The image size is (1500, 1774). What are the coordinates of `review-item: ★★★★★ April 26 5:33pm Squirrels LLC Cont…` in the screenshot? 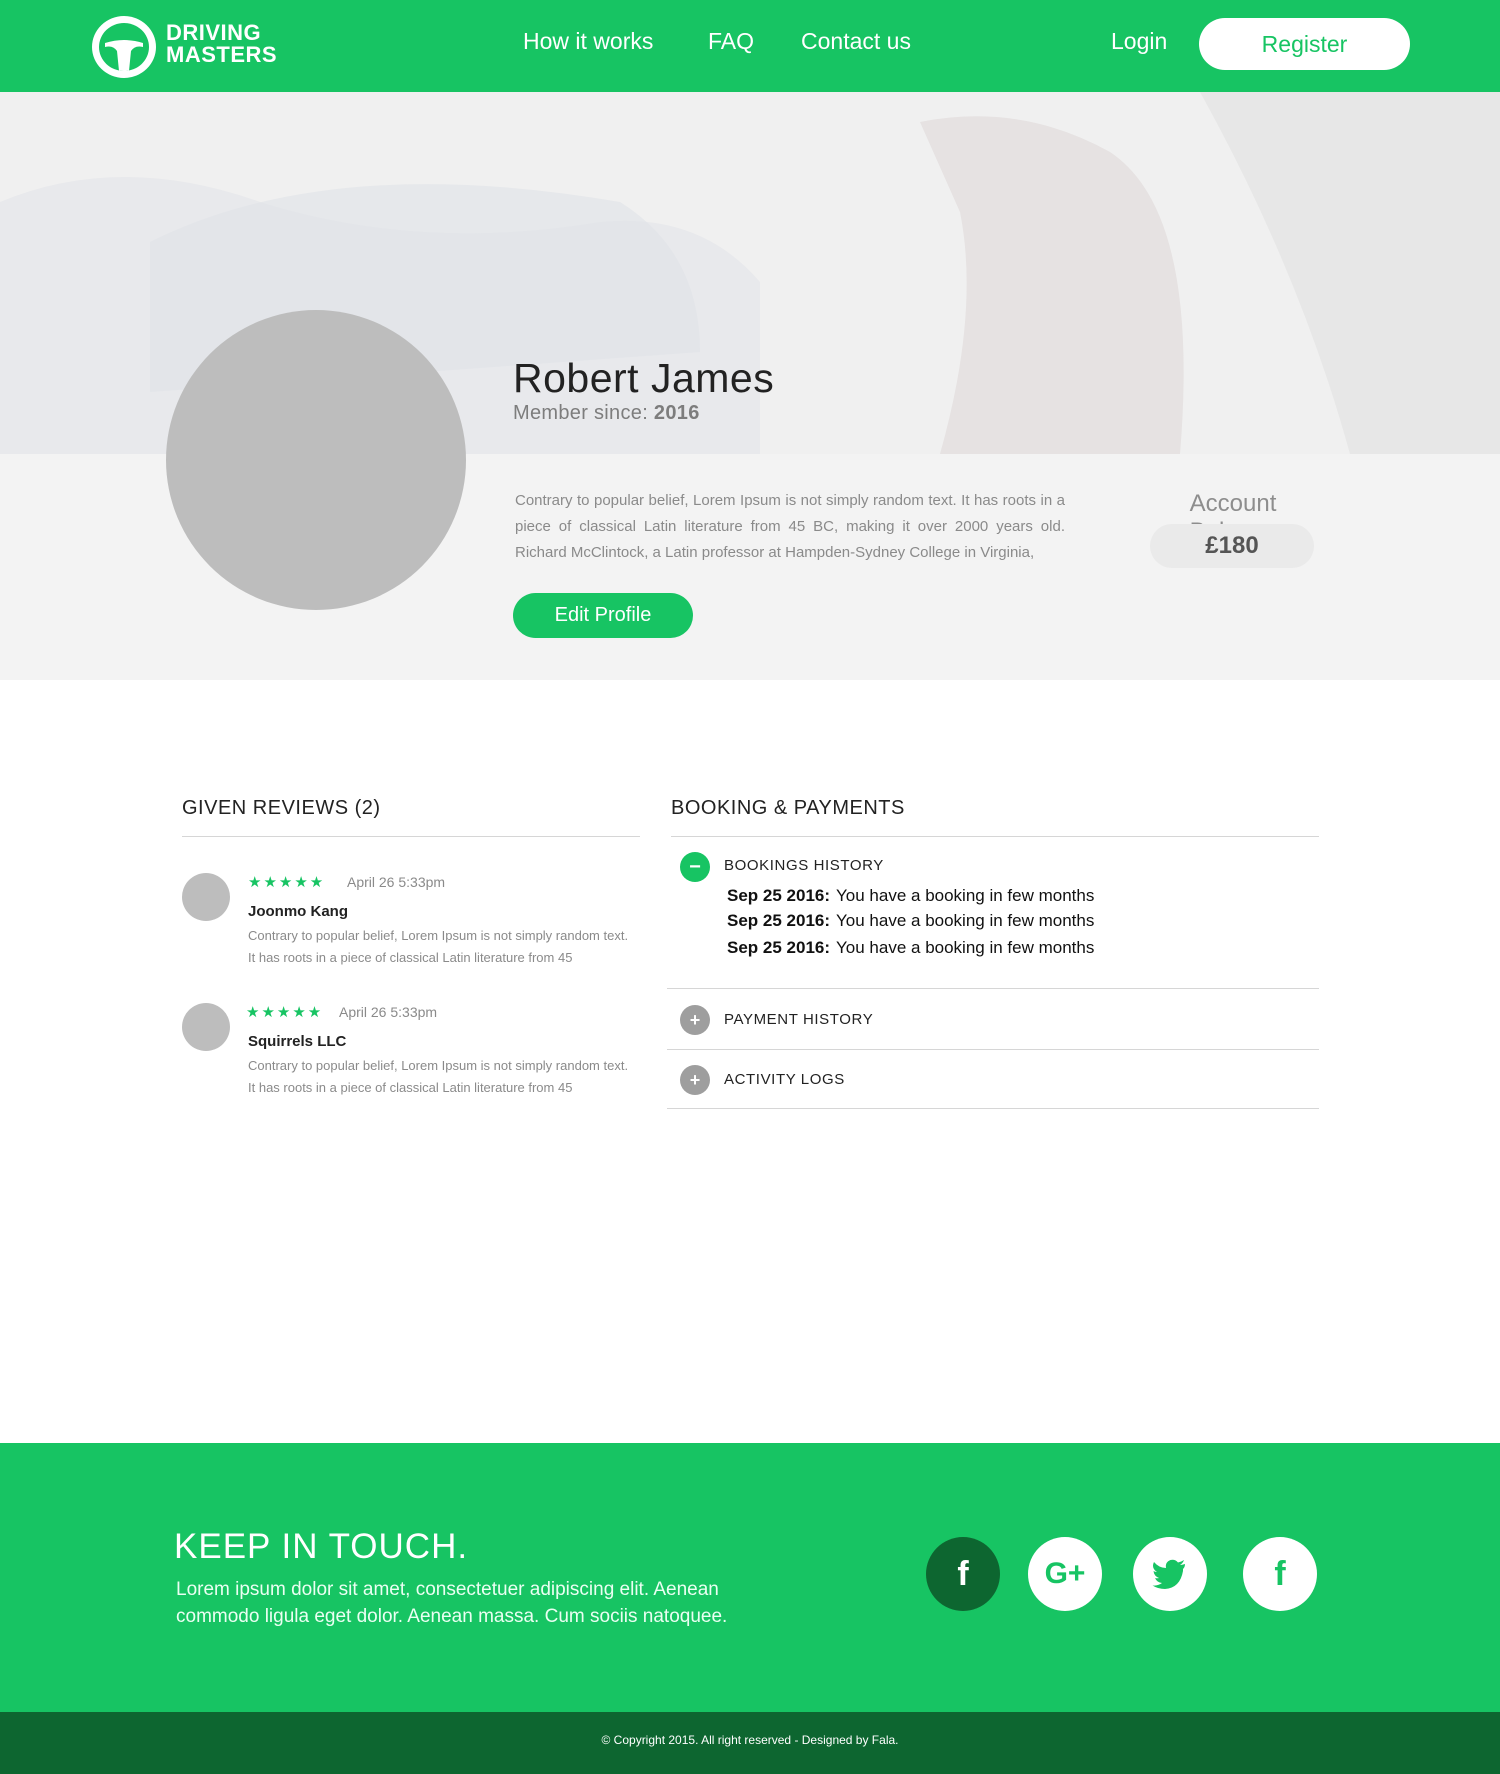 It's located at (412, 1058).